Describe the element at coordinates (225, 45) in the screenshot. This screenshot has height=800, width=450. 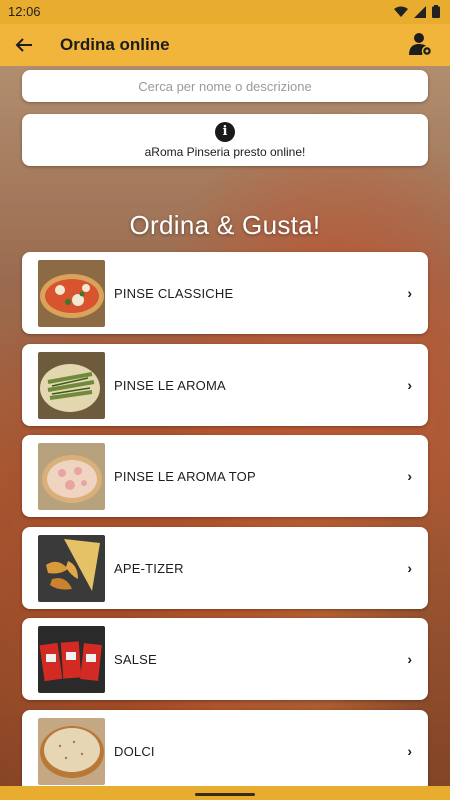
I see `app-bar: Ordina online` at that location.